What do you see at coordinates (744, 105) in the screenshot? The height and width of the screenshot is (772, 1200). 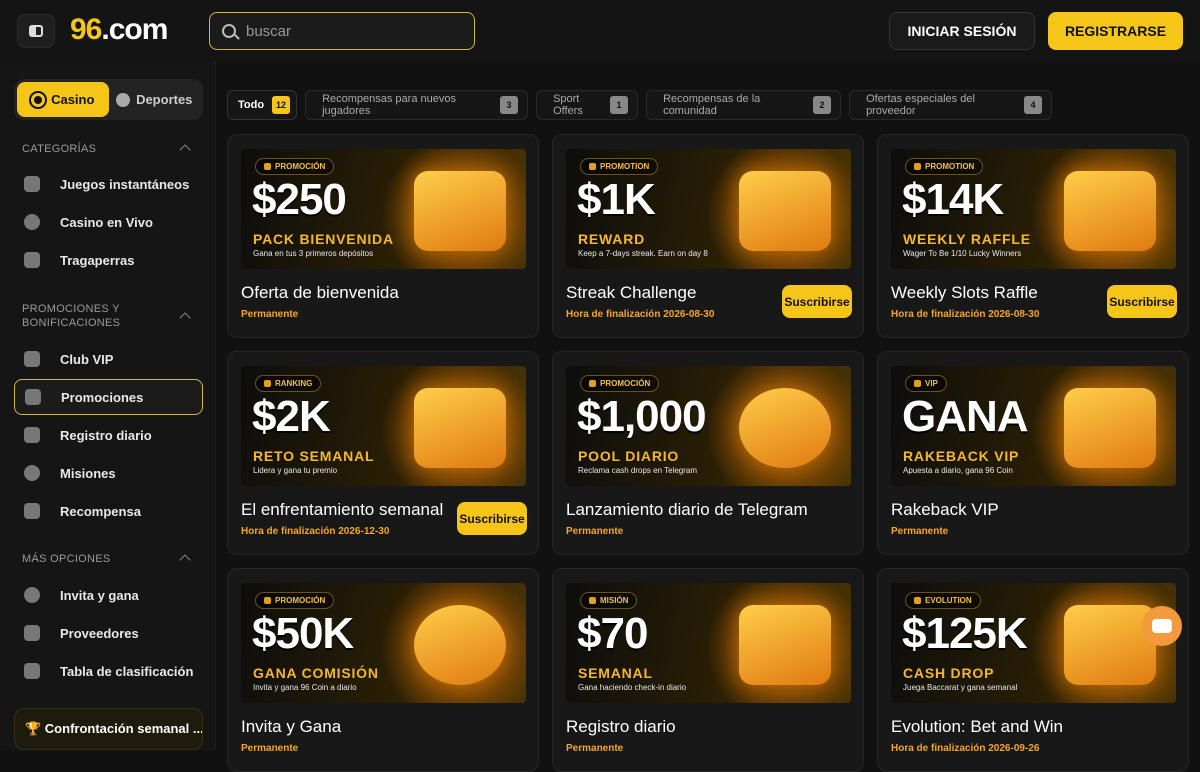 I see `filter-chip-community: Recompensas de la comunidad 2` at bounding box center [744, 105].